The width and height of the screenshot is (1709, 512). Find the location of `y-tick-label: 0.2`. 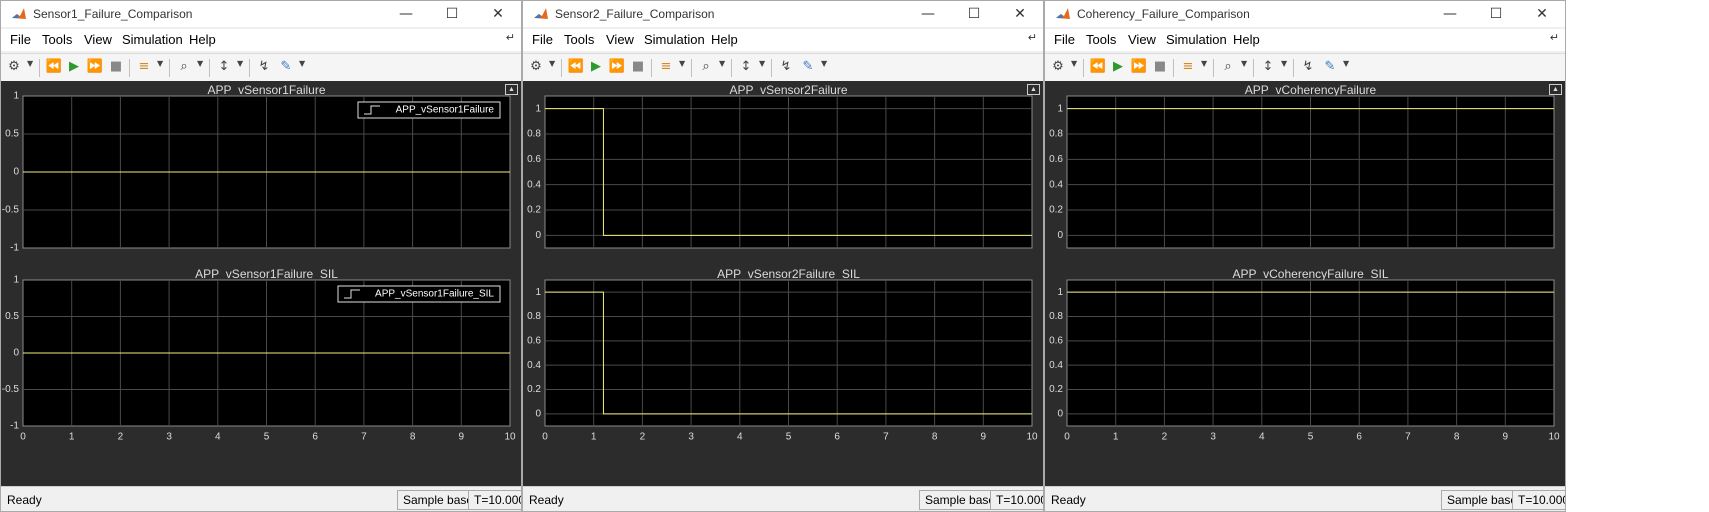

y-tick-label: 0.2 is located at coordinates (534, 210).